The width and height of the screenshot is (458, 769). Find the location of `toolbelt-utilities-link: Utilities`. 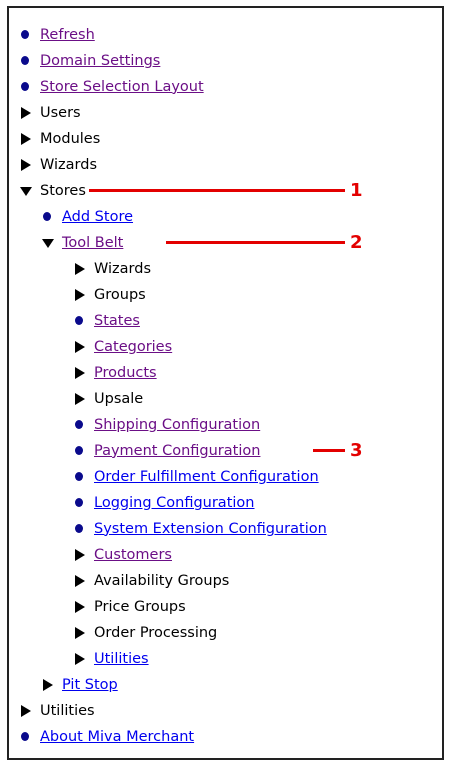

toolbelt-utilities-link: Utilities is located at coordinates (121, 659).